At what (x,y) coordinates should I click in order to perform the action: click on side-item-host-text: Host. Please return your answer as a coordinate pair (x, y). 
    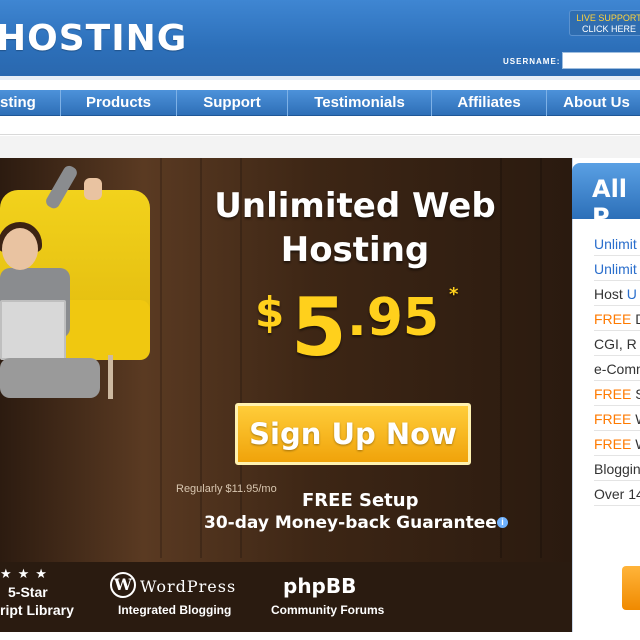
    Looking at the image, I should click on (610, 294).